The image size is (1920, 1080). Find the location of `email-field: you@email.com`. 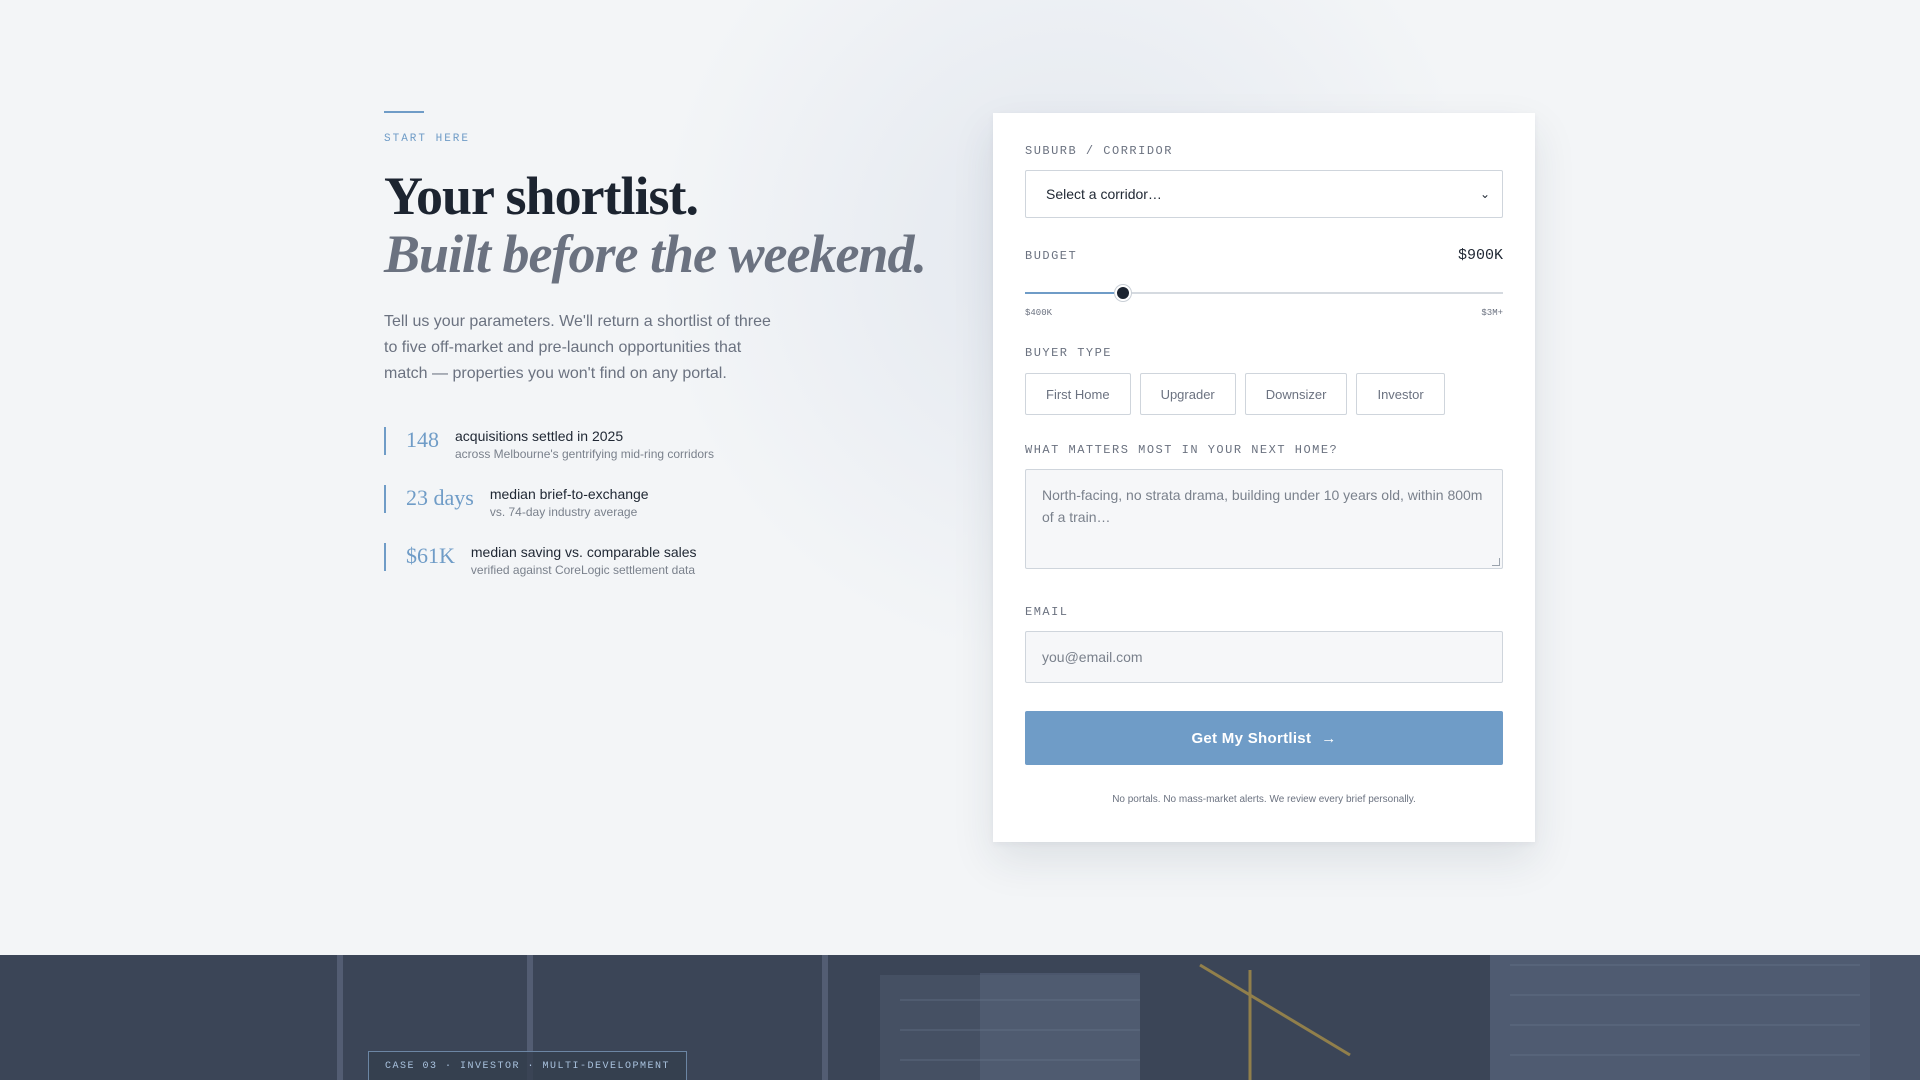

email-field: you@email.com is located at coordinates (1264, 657).